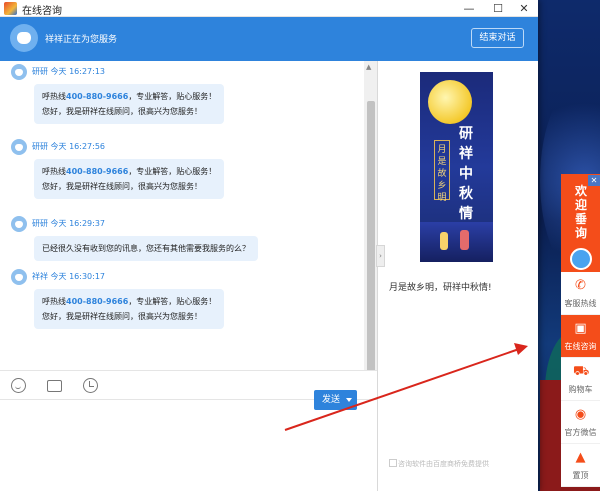 The width and height of the screenshot is (600, 491). I want to click on provider-footer: 咨询软件由百度商桥免费提供, so click(443, 464).